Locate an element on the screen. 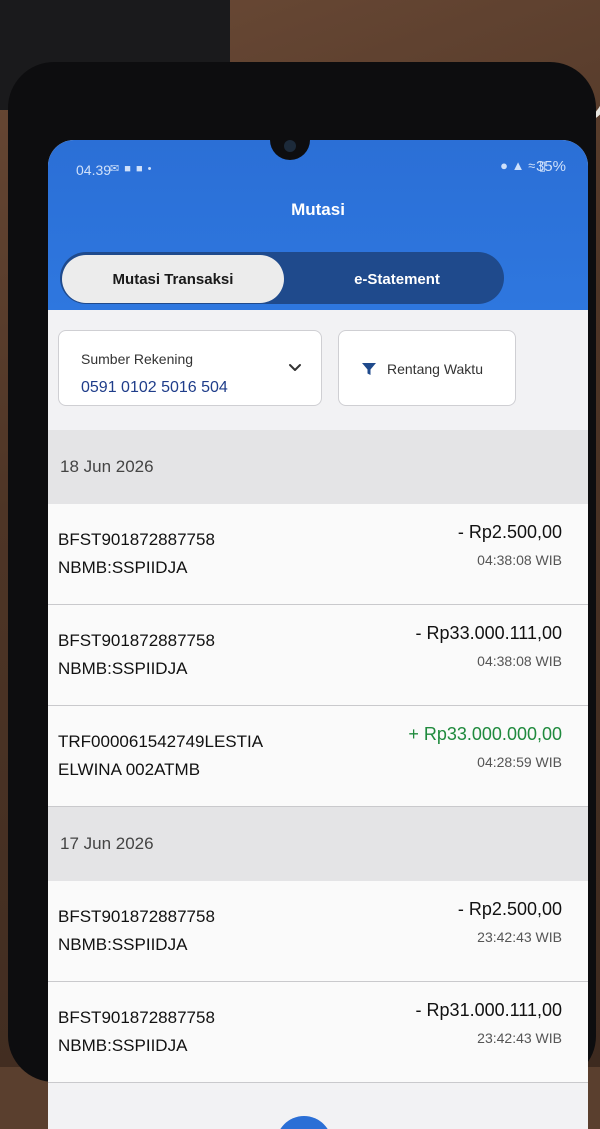 Image resolution: width=600 pixels, height=1129 pixels. camera-notch is located at coordinates (290, 150).